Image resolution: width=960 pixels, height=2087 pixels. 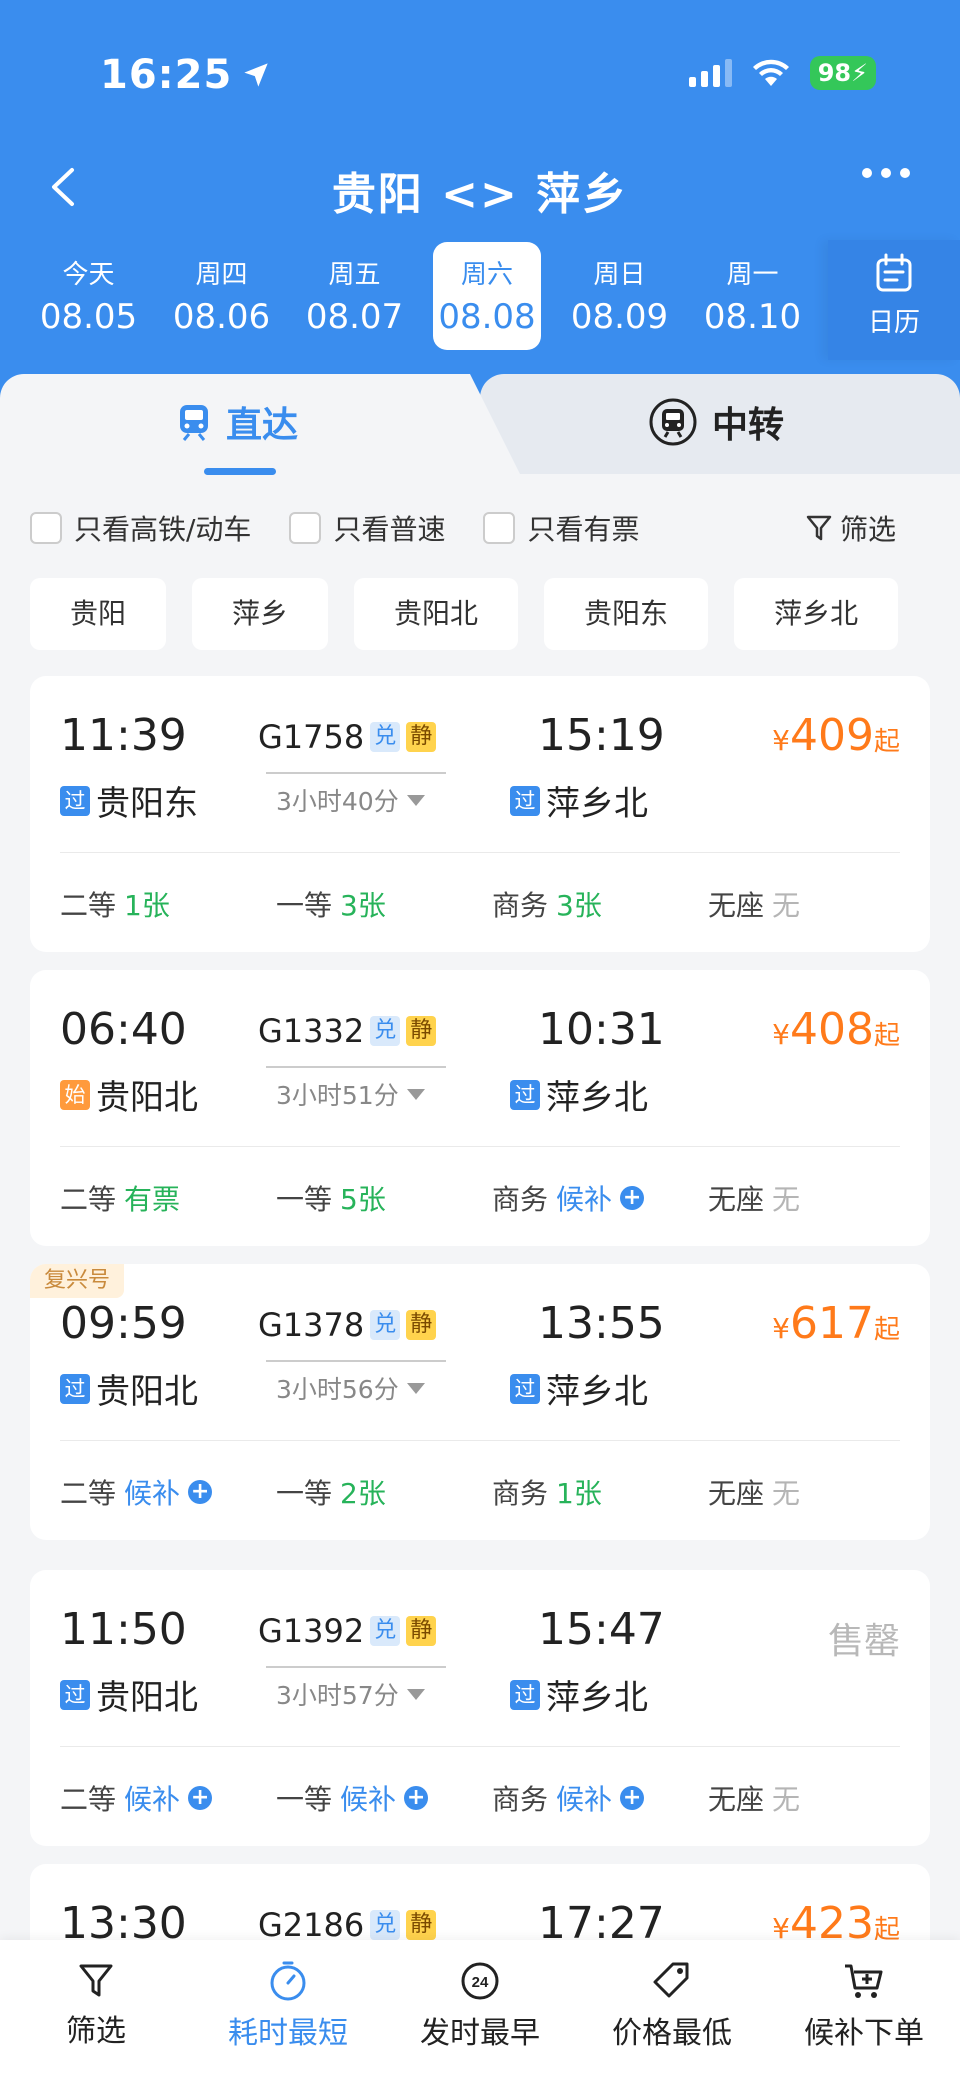 I want to click on filter-high-speed: 只看高铁/动车, so click(x=140, y=528).